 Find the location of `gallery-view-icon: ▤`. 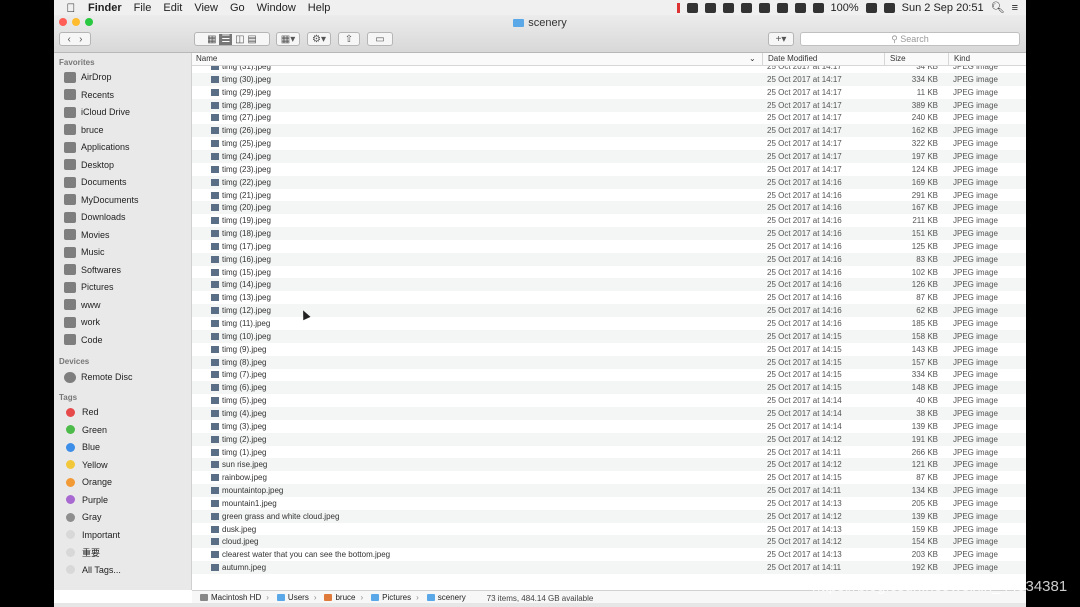

gallery-view-icon: ▤ is located at coordinates (251, 39).